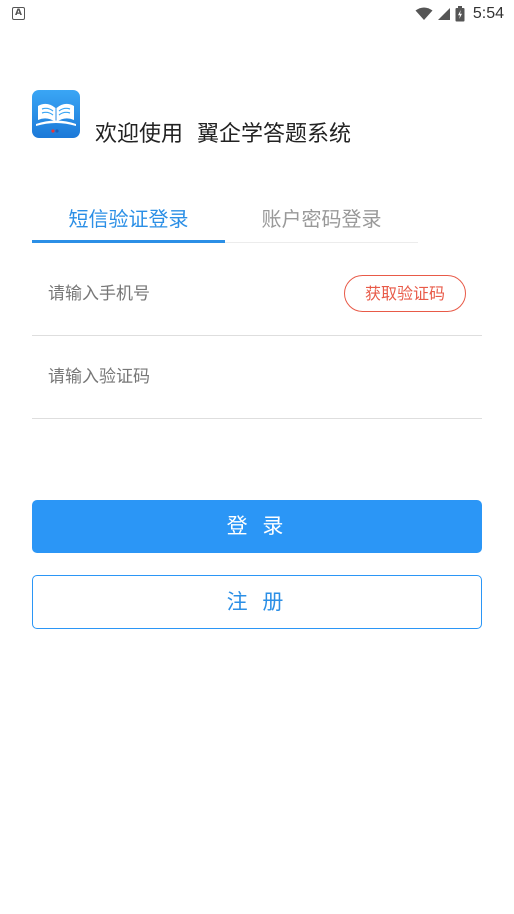 The width and height of the screenshot is (514, 914). I want to click on status-indicators: 5:54, so click(459, 14).